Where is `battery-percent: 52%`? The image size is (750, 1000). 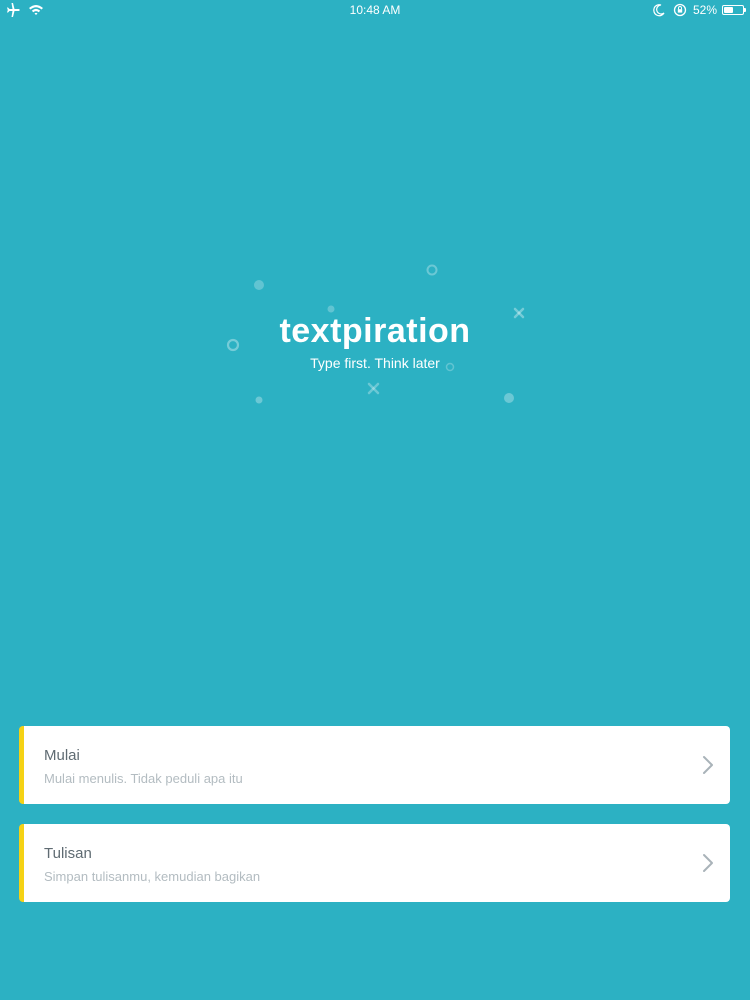
battery-percent: 52% is located at coordinates (704, 10).